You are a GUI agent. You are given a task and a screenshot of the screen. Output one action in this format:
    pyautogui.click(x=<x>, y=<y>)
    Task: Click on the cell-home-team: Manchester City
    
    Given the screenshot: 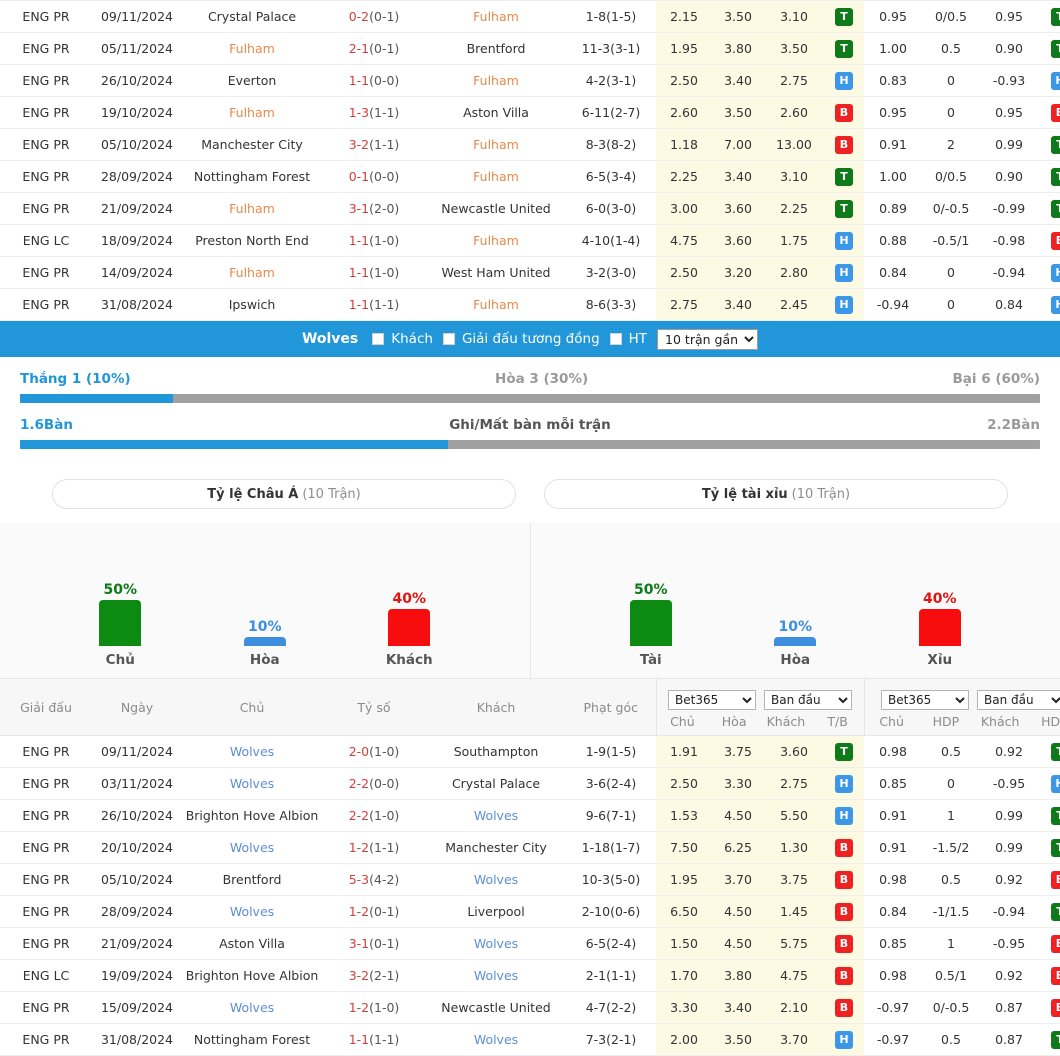 What is the action you would take?
    pyautogui.click(x=252, y=145)
    